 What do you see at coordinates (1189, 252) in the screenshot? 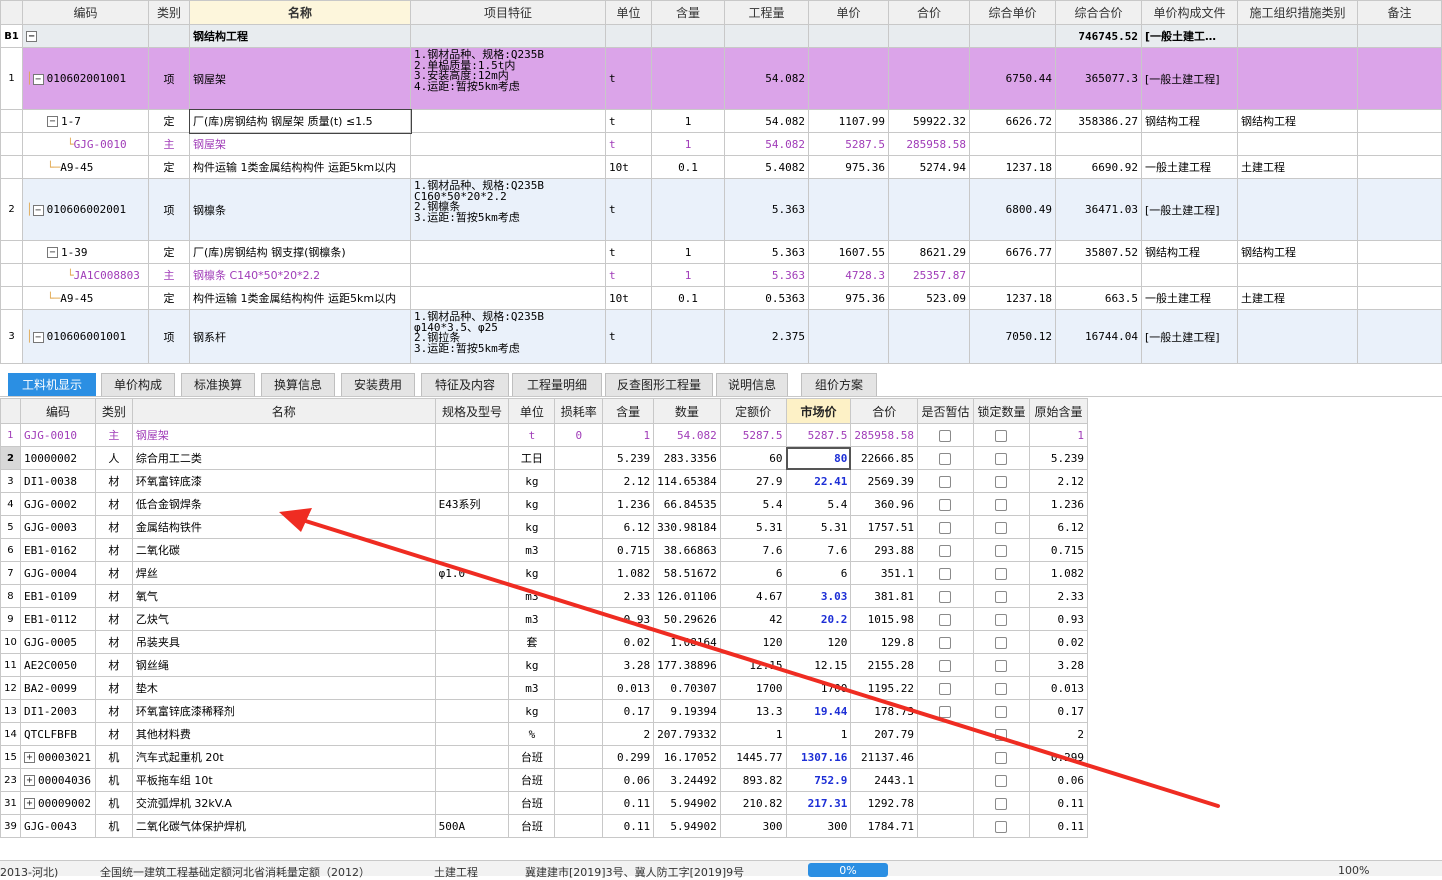
I see `price-file-cell: 钢结构工程` at bounding box center [1189, 252].